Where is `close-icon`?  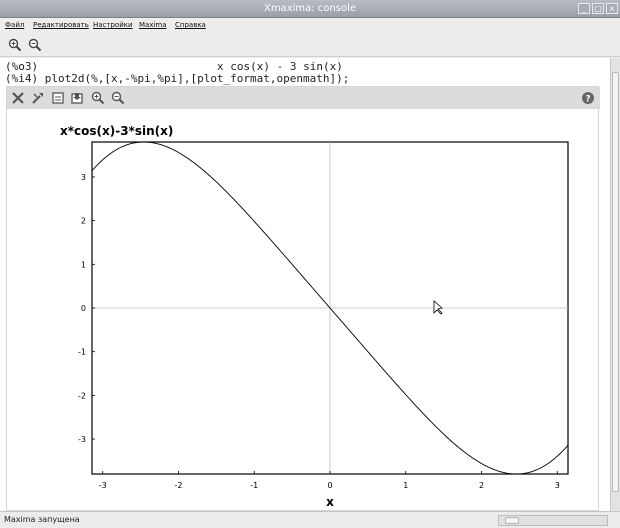
close-icon is located at coordinates (18, 98).